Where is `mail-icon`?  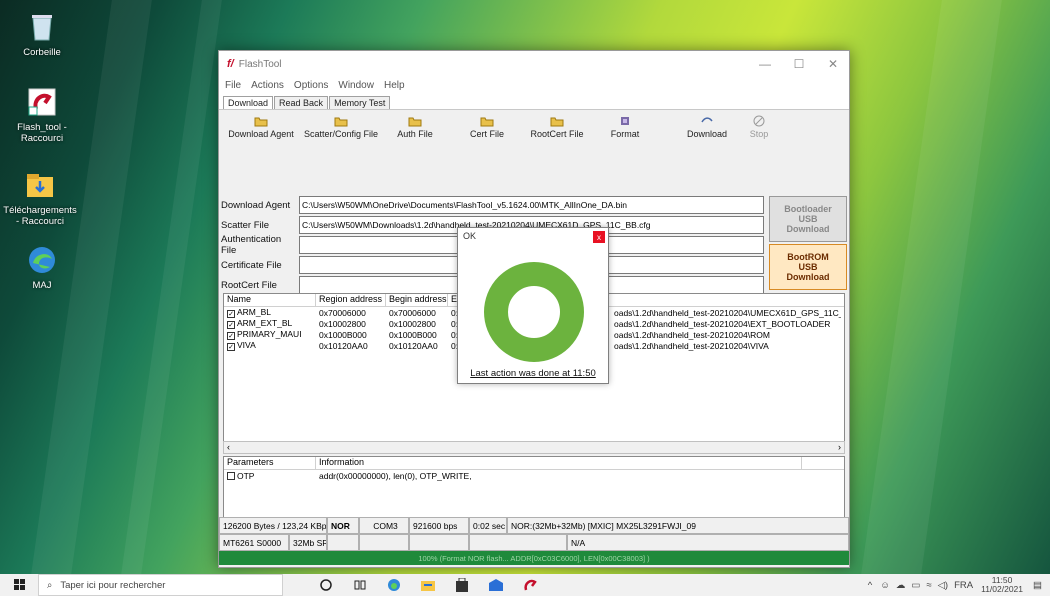 mail-icon is located at coordinates (496, 585).